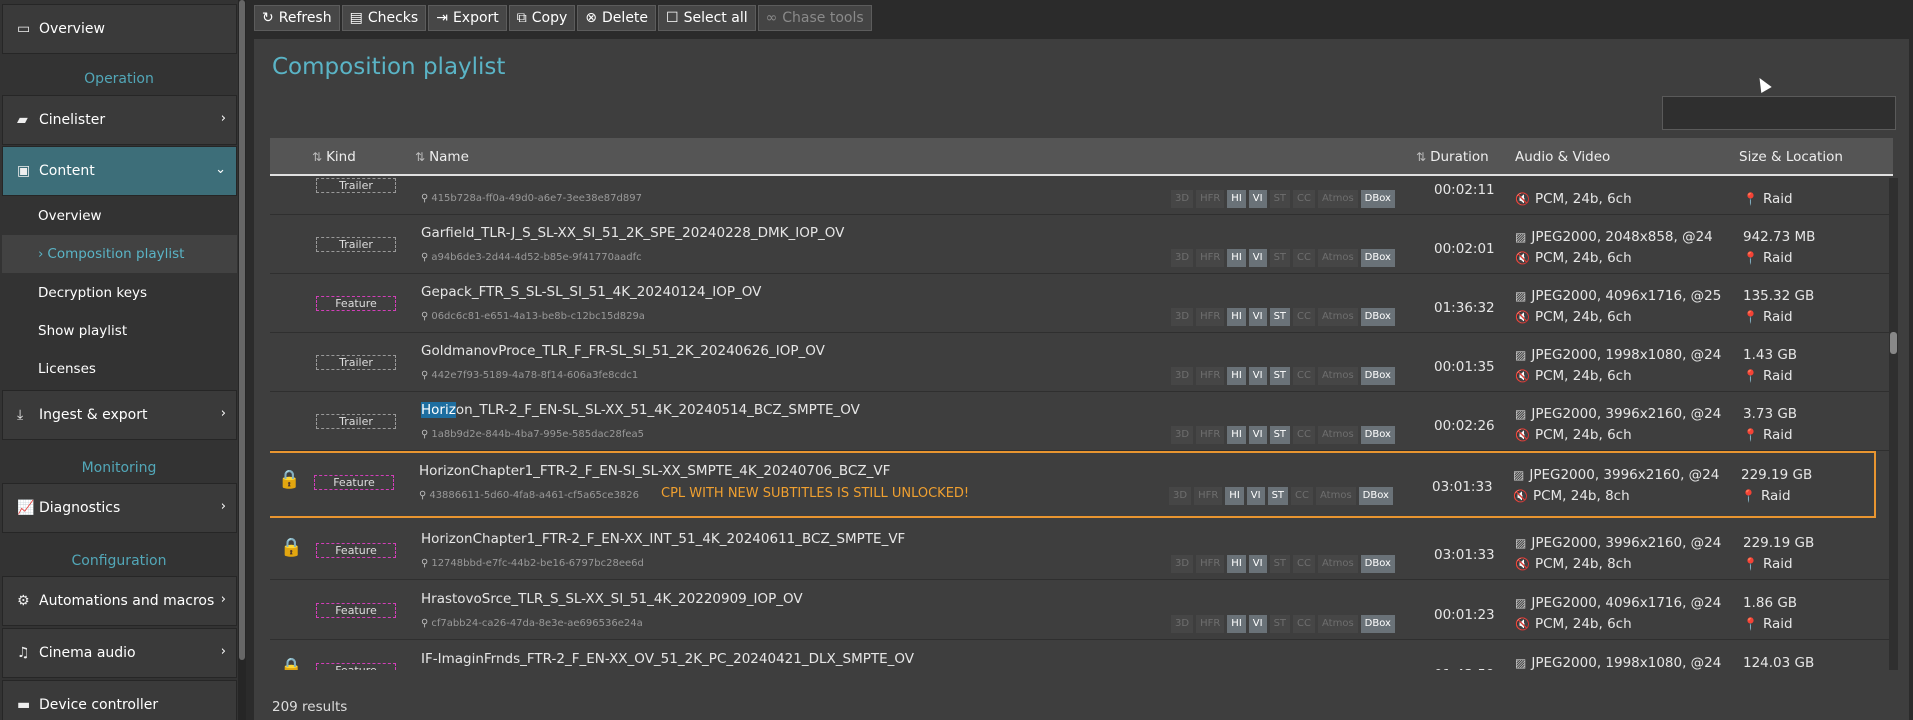  I want to click on table-scrollbar, so click(1893, 424).